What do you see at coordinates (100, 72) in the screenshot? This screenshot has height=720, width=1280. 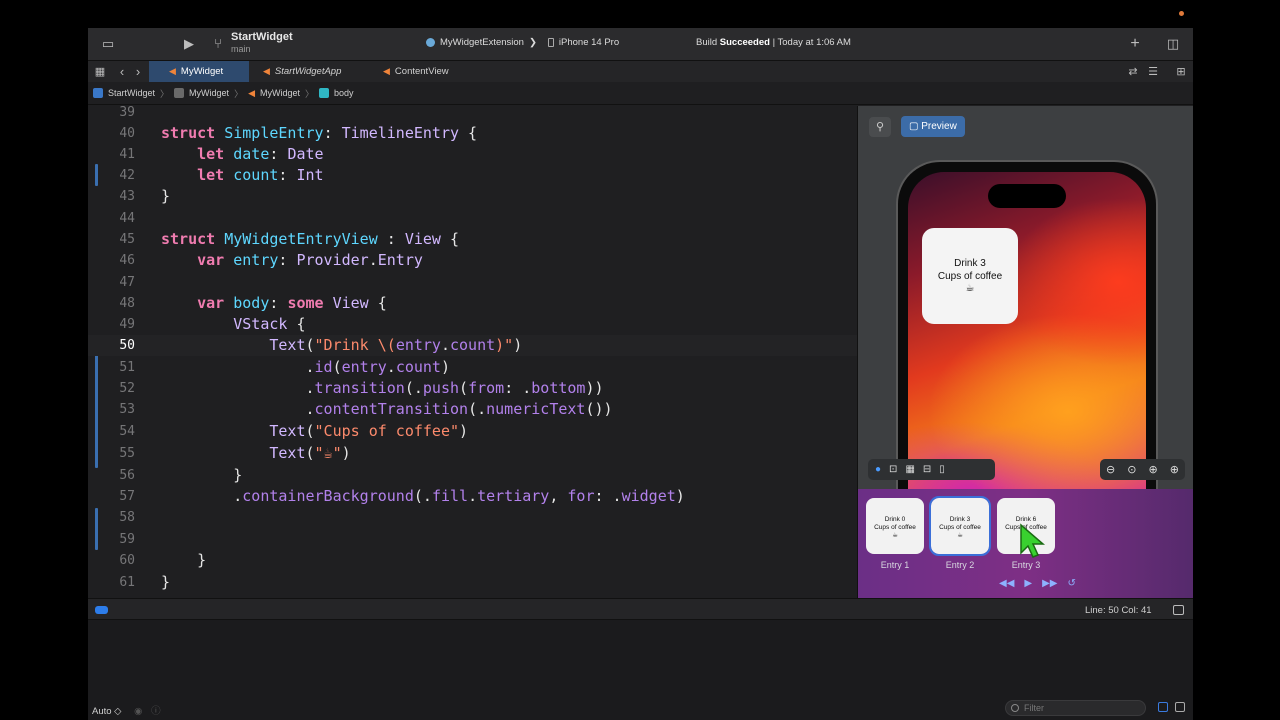 I see `grid-icon: ▦` at bounding box center [100, 72].